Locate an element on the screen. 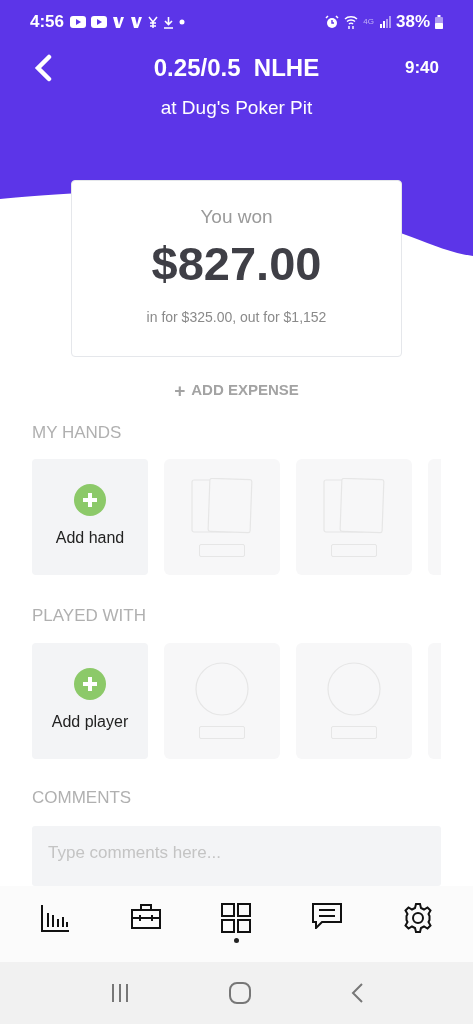 The height and width of the screenshot is (1024, 473). add-player-button: Add player is located at coordinates (90, 700).